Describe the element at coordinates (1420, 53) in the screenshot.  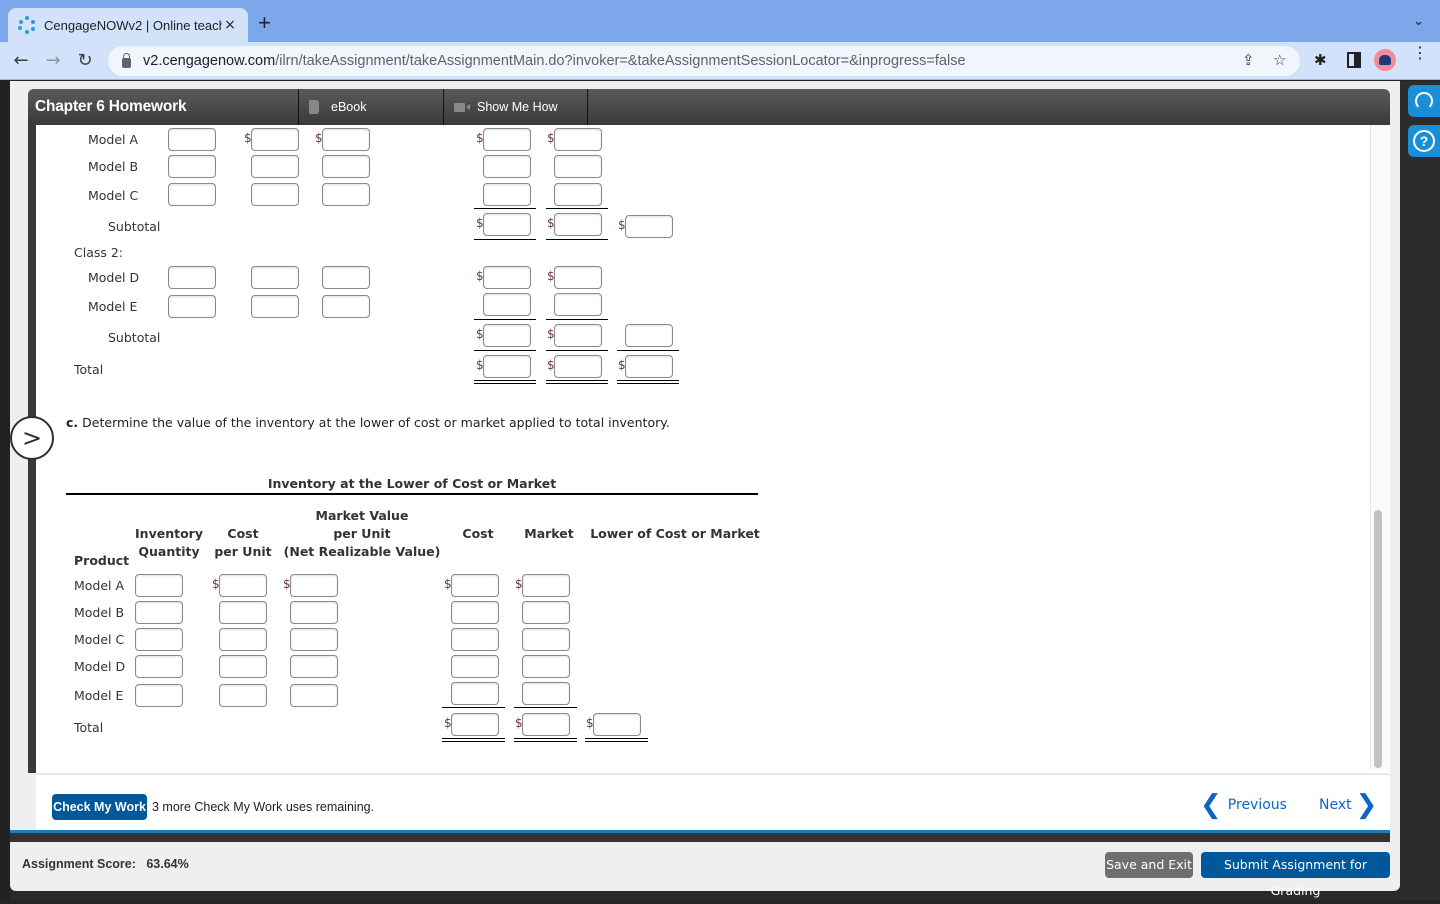
I see `browser-menu-icon: ⋮` at that location.